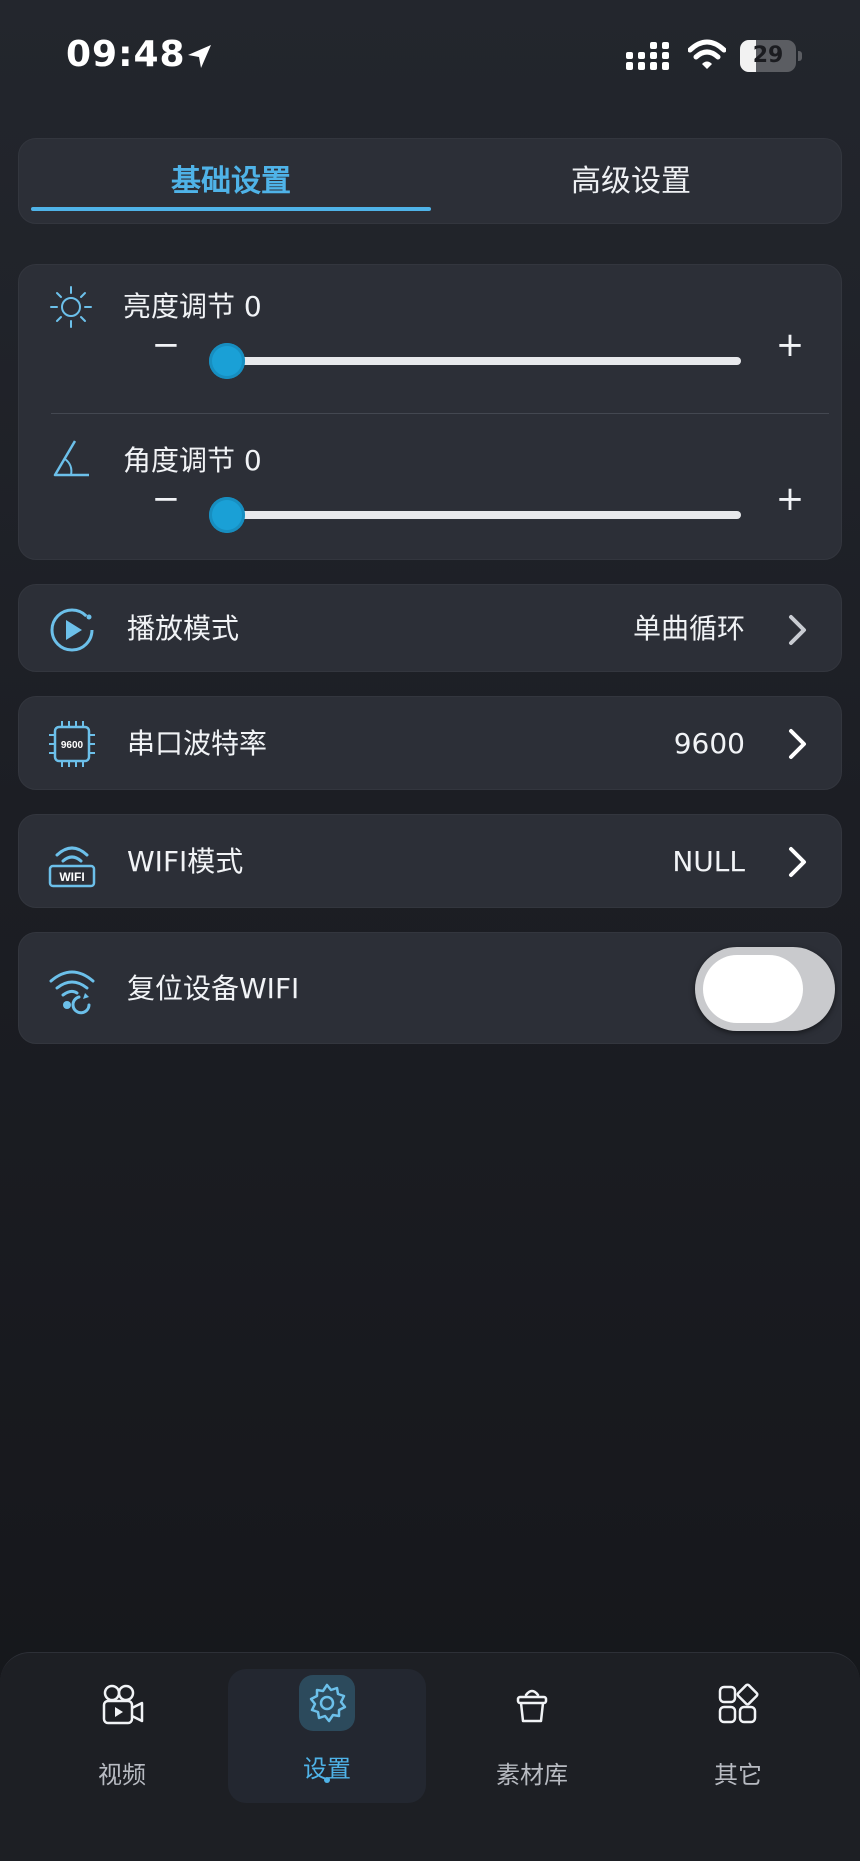 The image size is (860, 1861). I want to click on chip-icon: 9600, so click(72, 744).